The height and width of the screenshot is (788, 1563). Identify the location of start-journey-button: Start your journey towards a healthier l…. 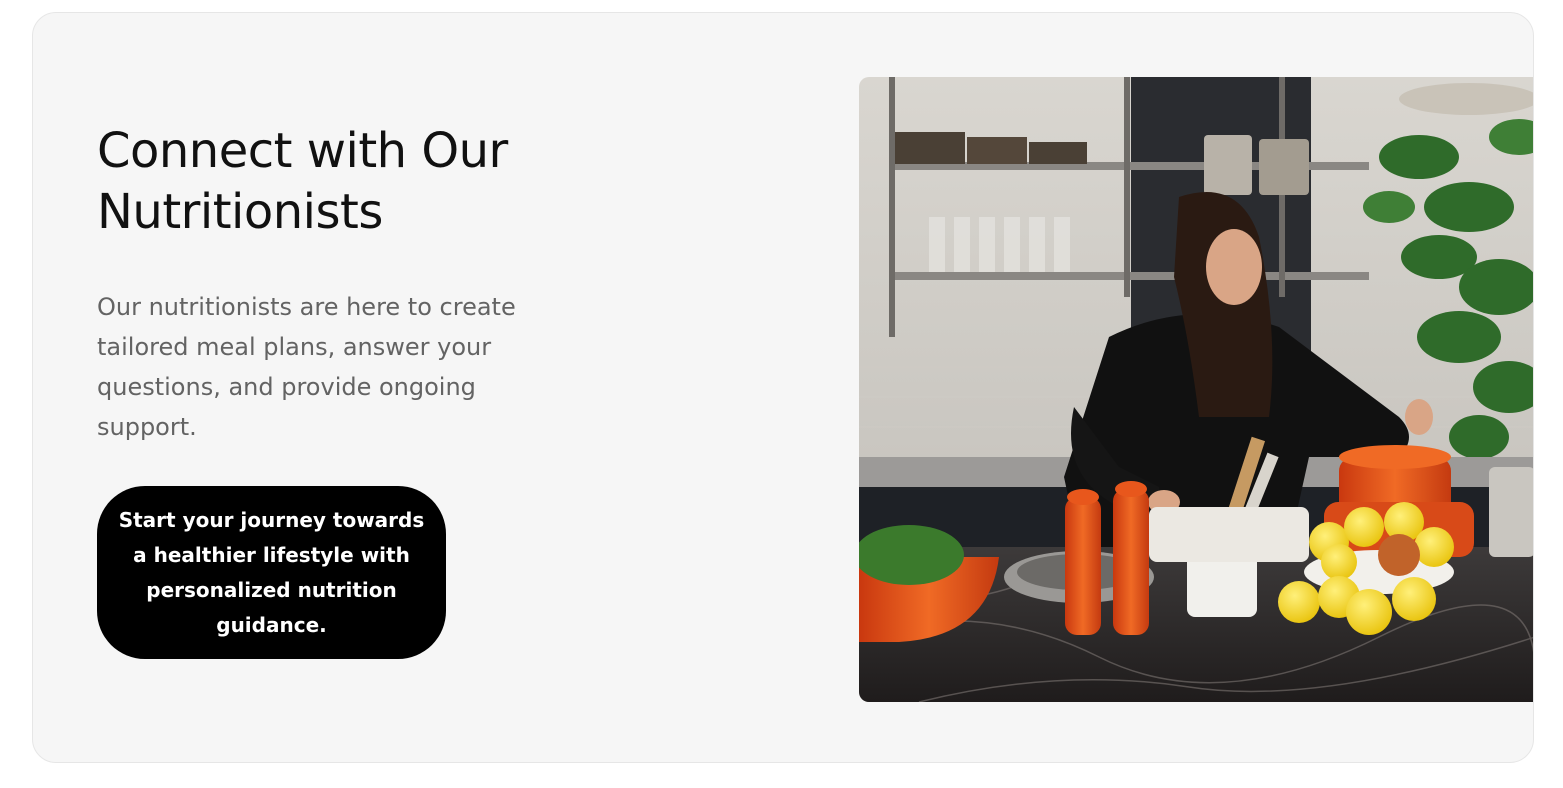
(271, 572).